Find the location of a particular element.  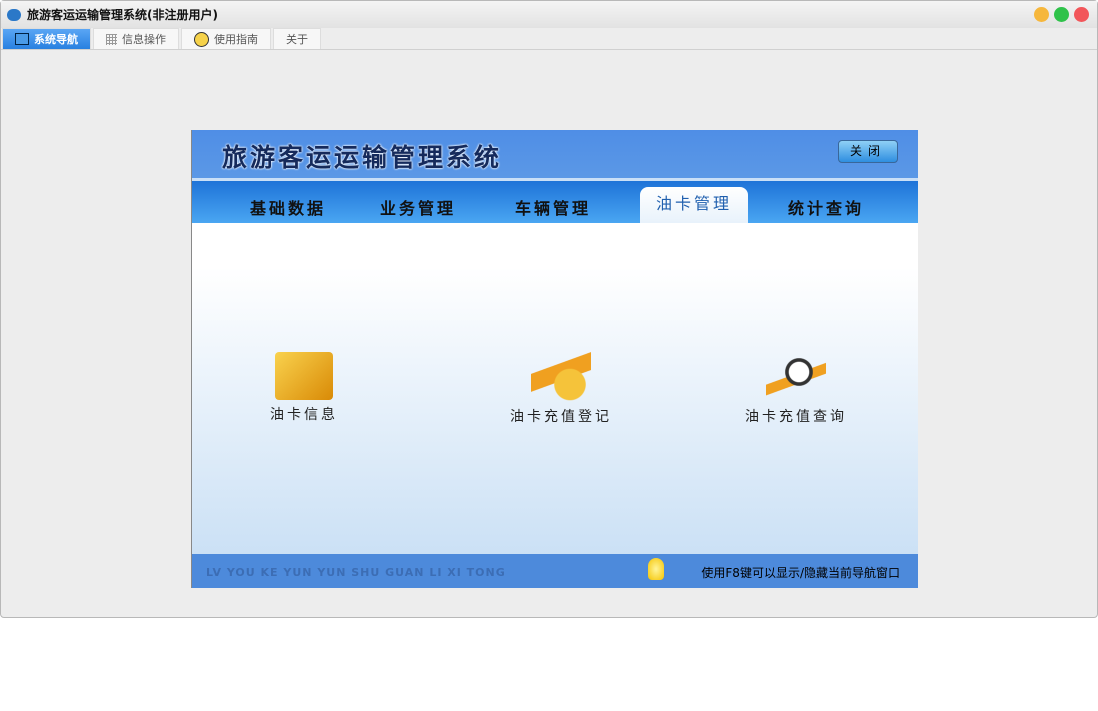

module-nav: 基础数据 业务管理 车辆管理 油卡管理 统计查询 is located at coordinates (555, 200).